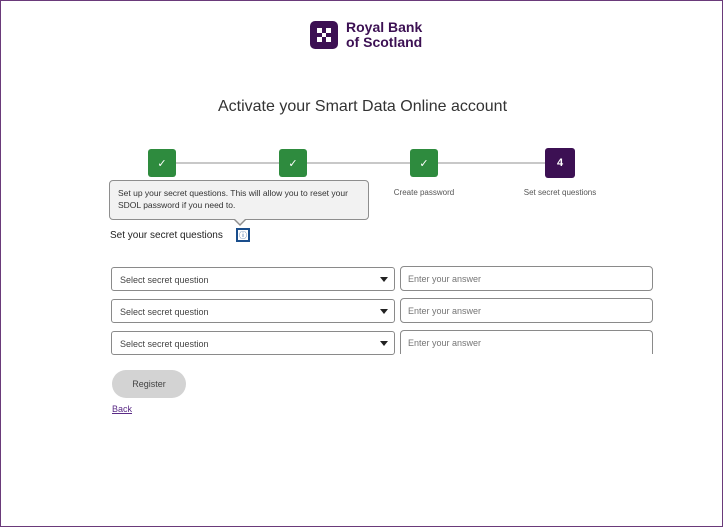  What do you see at coordinates (166, 235) in the screenshot?
I see `secret-questions-label: Set your secret questions` at bounding box center [166, 235].